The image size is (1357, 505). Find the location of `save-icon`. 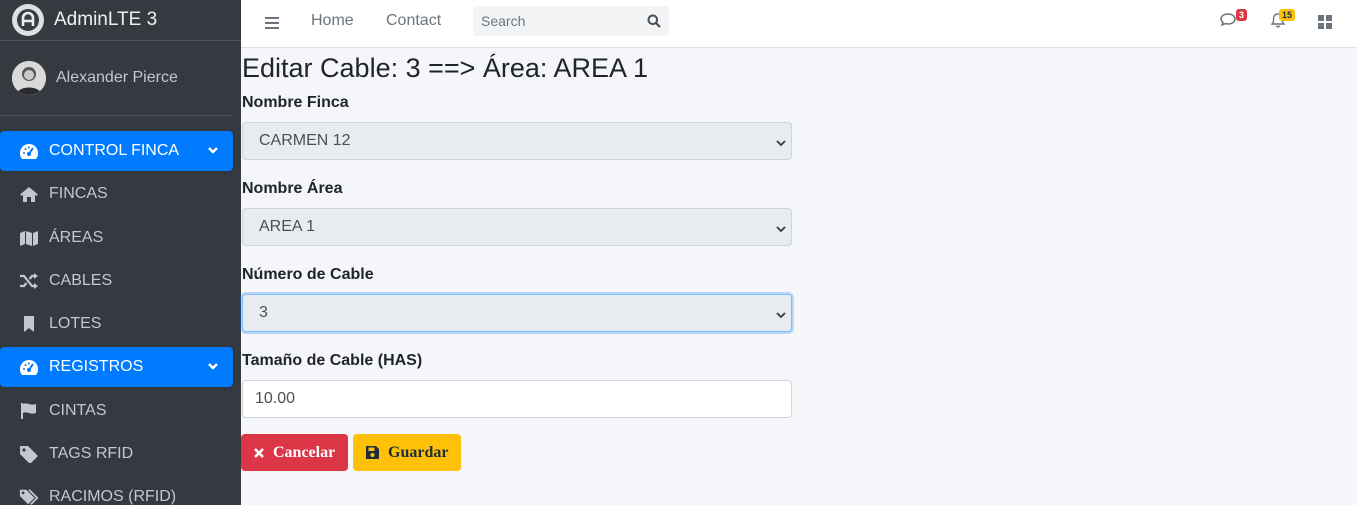

save-icon is located at coordinates (372, 452).